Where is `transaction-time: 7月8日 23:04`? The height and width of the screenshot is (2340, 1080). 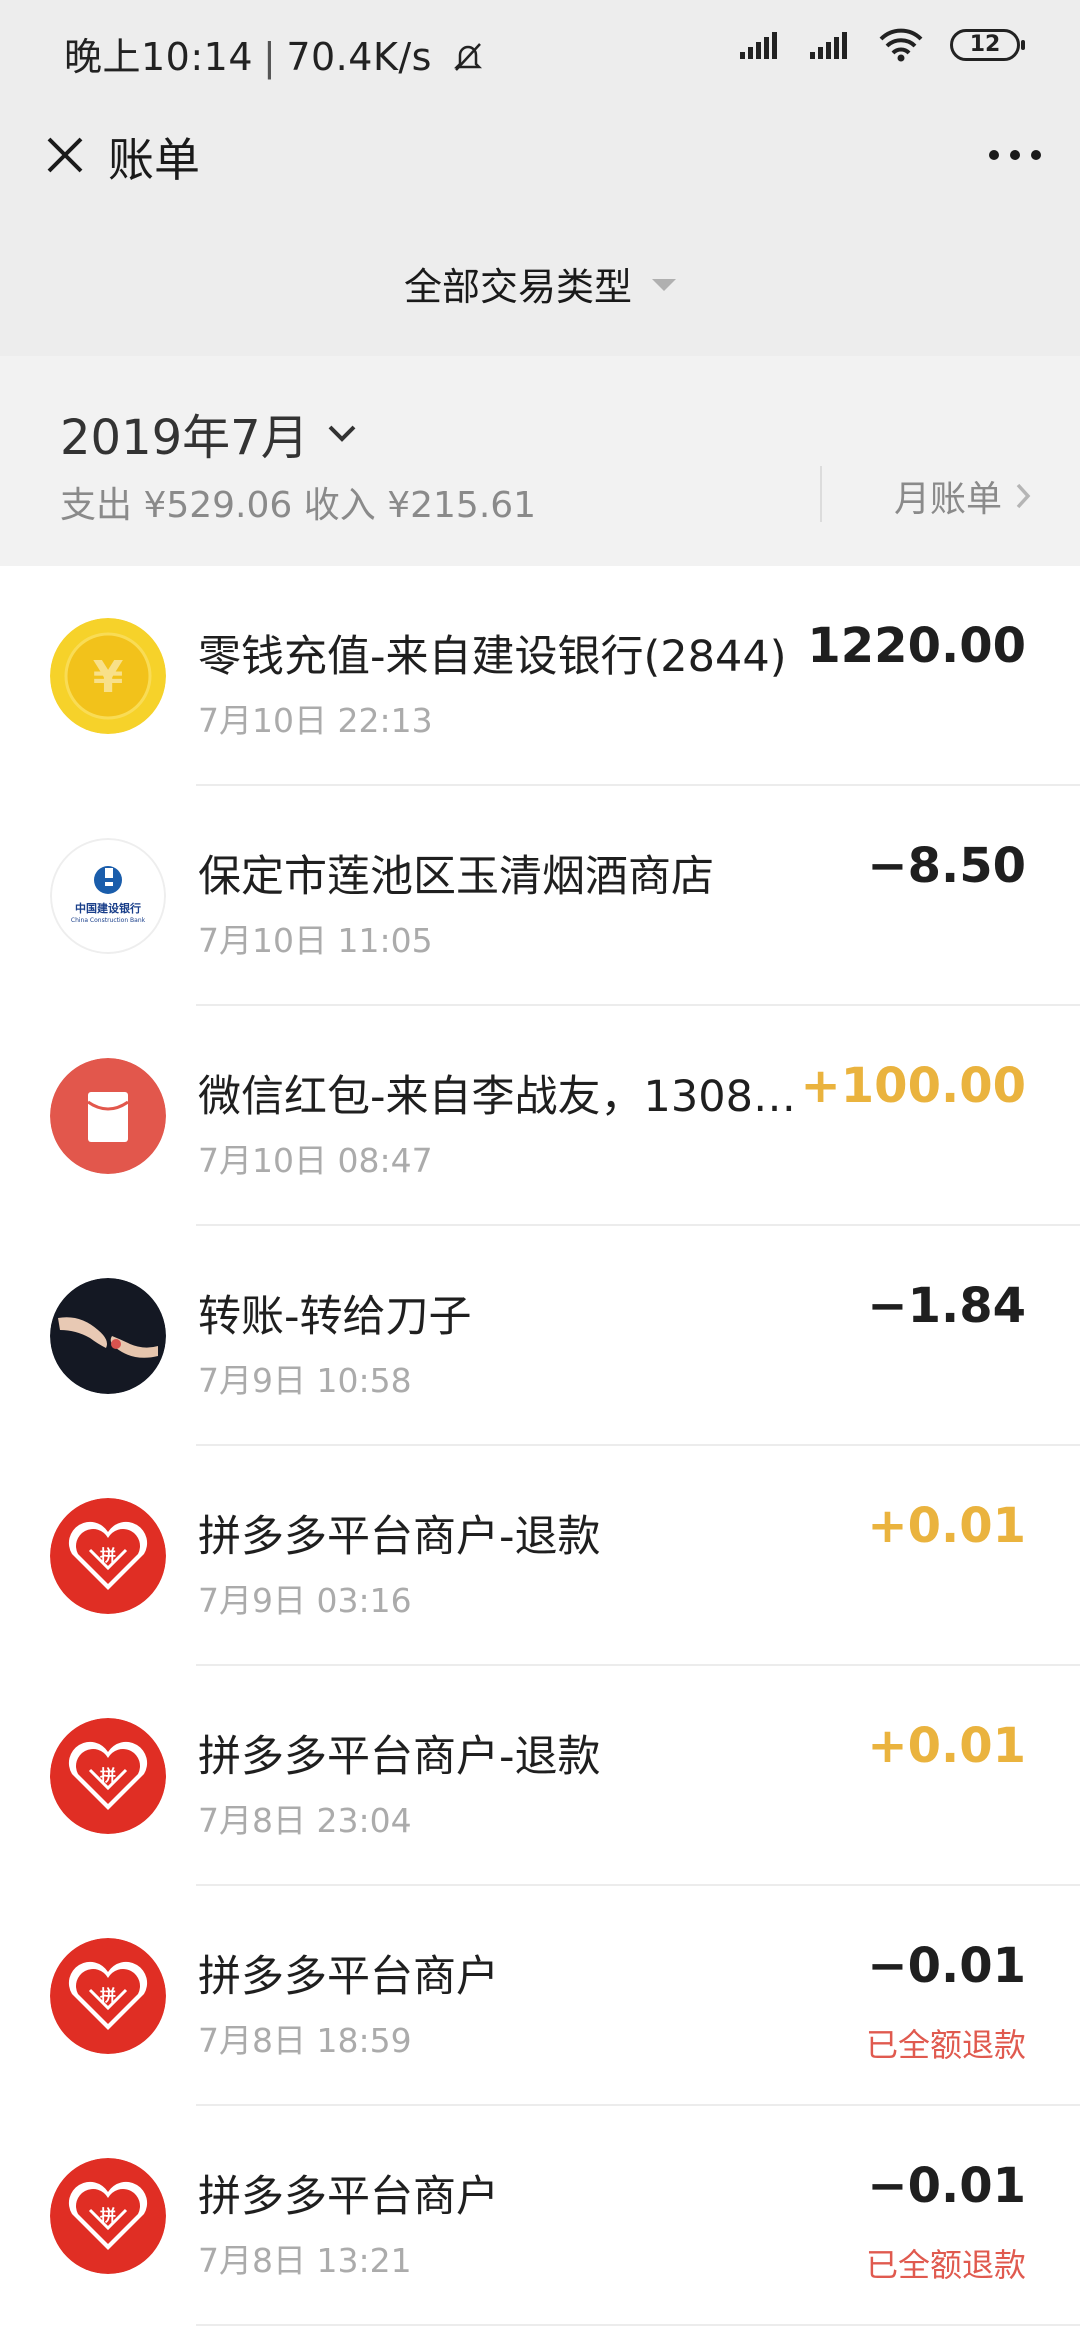 transaction-time: 7月8日 23:04 is located at coordinates (305, 1820).